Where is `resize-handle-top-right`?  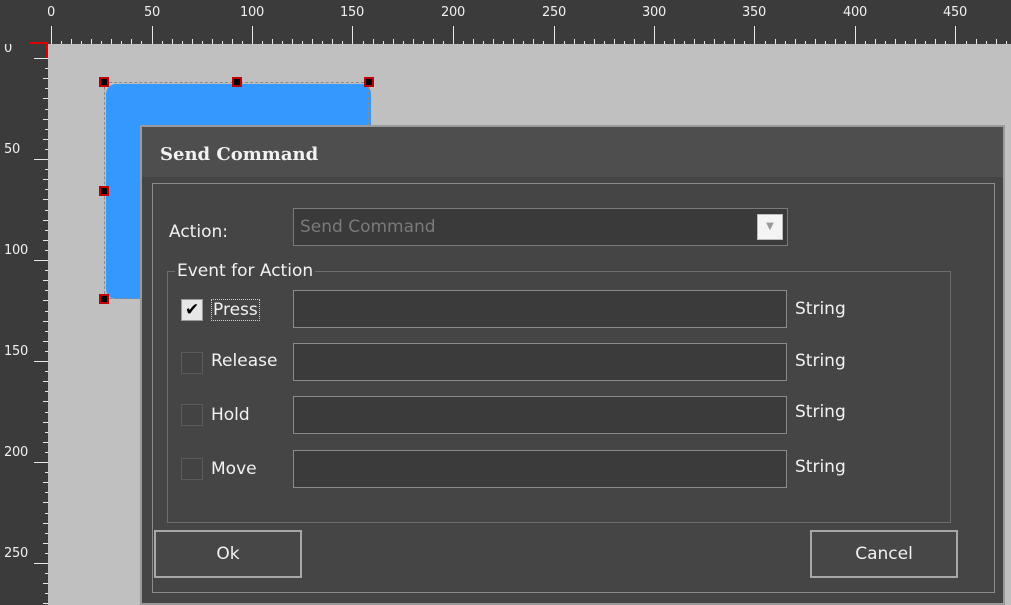 resize-handle-top-right is located at coordinates (369, 82).